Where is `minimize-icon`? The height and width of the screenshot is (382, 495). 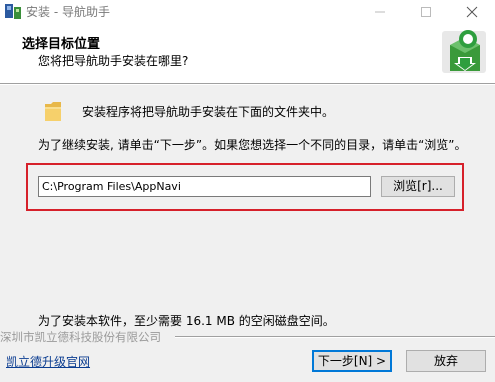
minimize-icon is located at coordinates (380, 12).